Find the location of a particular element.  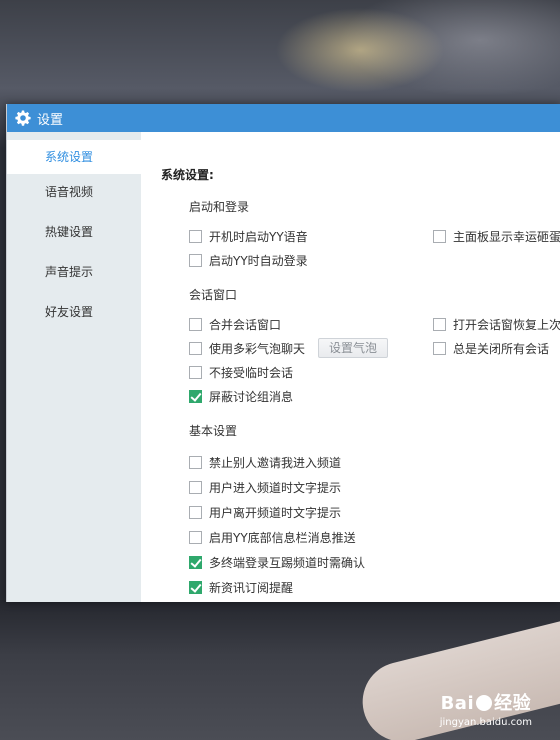

sidebar-item-hotkeys: 热键设置 is located at coordinates (74, 232).